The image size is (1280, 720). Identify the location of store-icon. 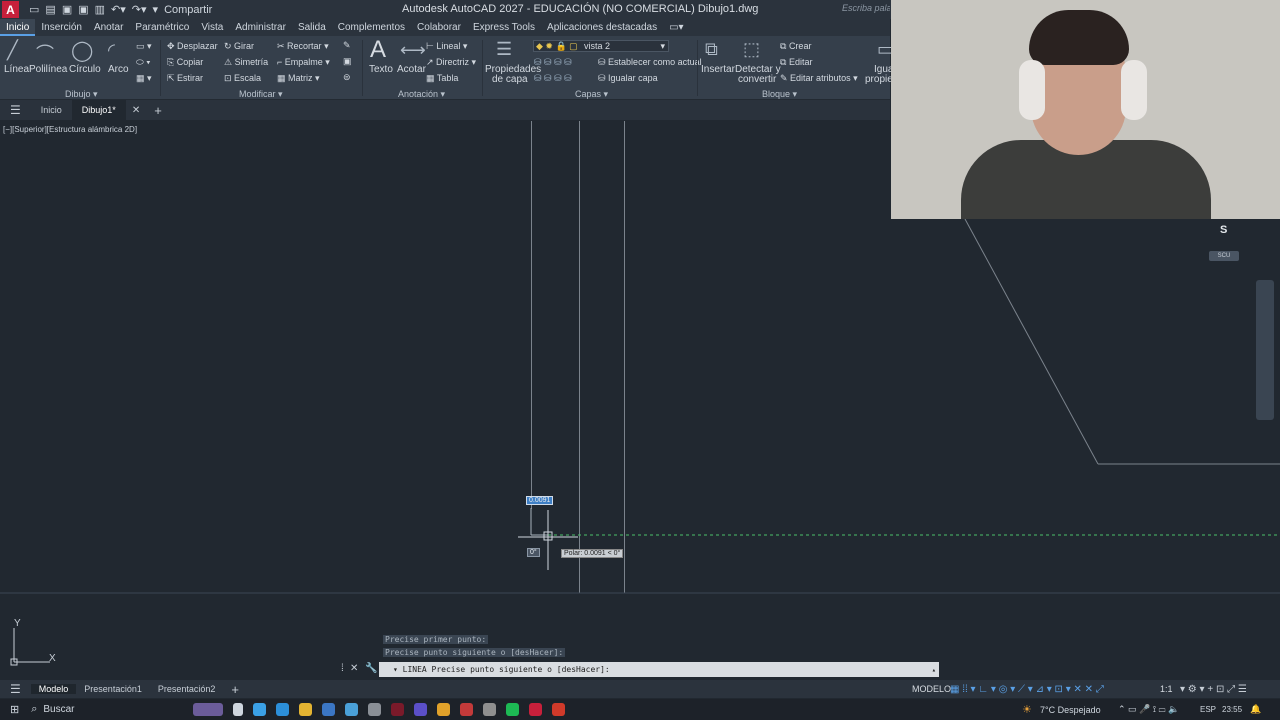
(329, 709).